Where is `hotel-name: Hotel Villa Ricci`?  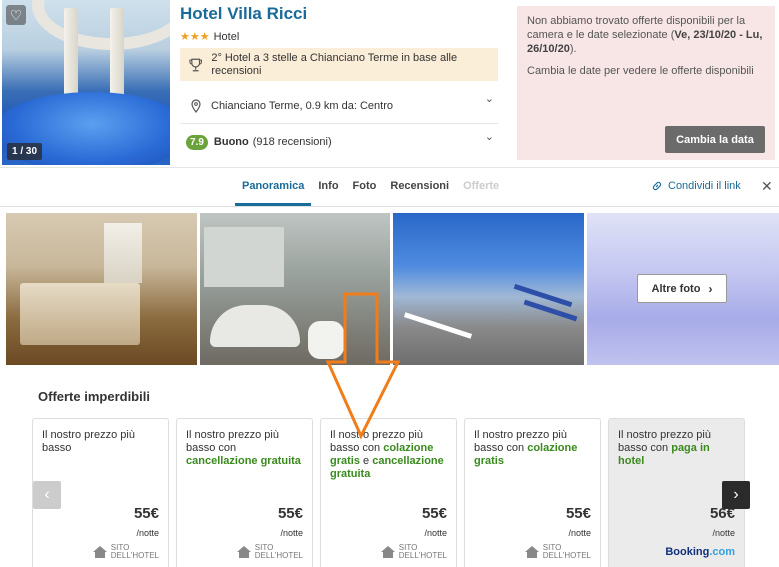
hotel-name: Hotel Villa Ricci is located at coordinates (243, 14).